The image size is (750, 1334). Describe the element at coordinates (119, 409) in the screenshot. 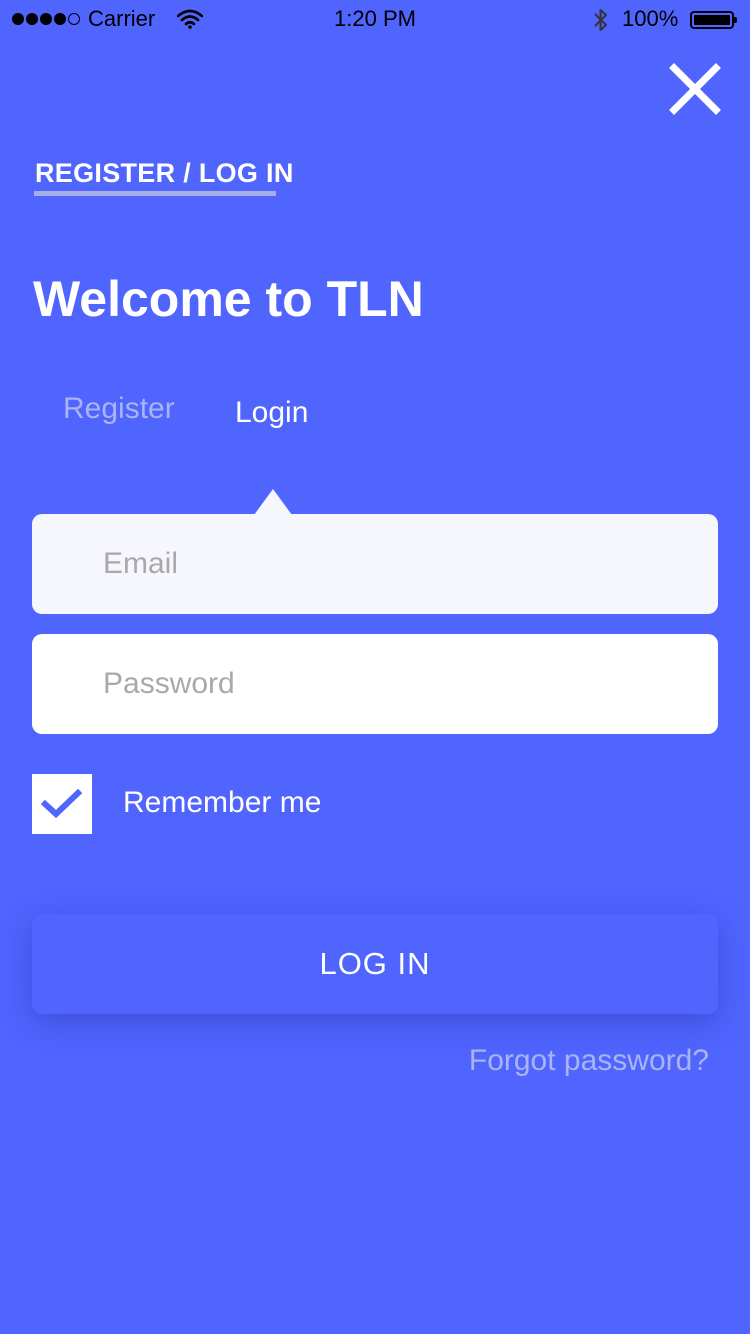

I see `tab-register: Register` at that location.